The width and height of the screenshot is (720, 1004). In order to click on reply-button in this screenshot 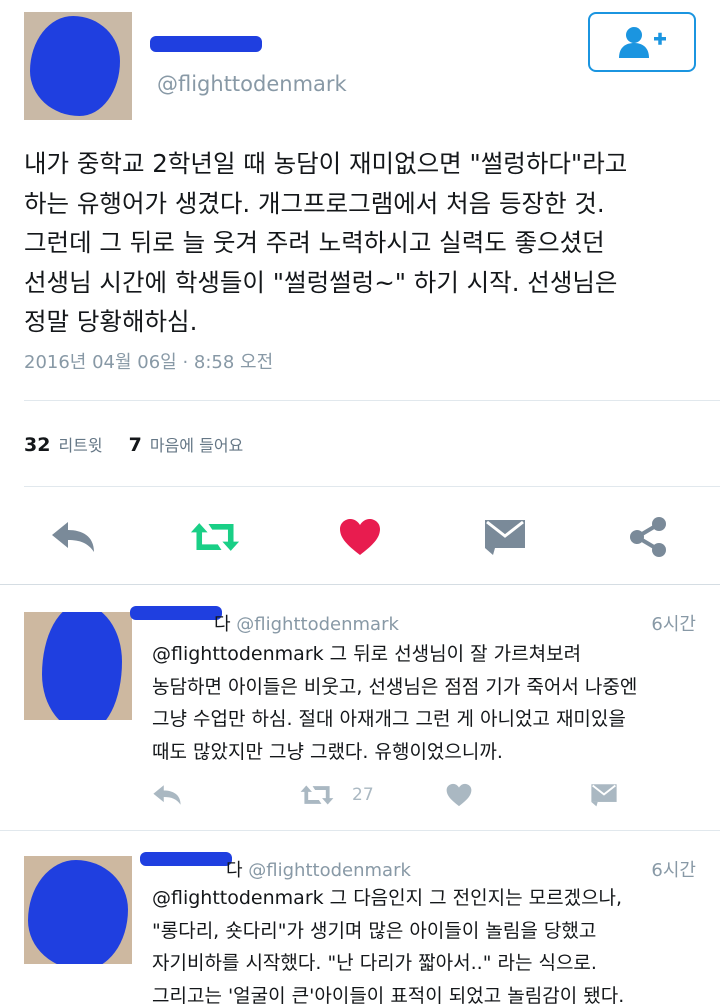, I will do `click(73, 537)`.